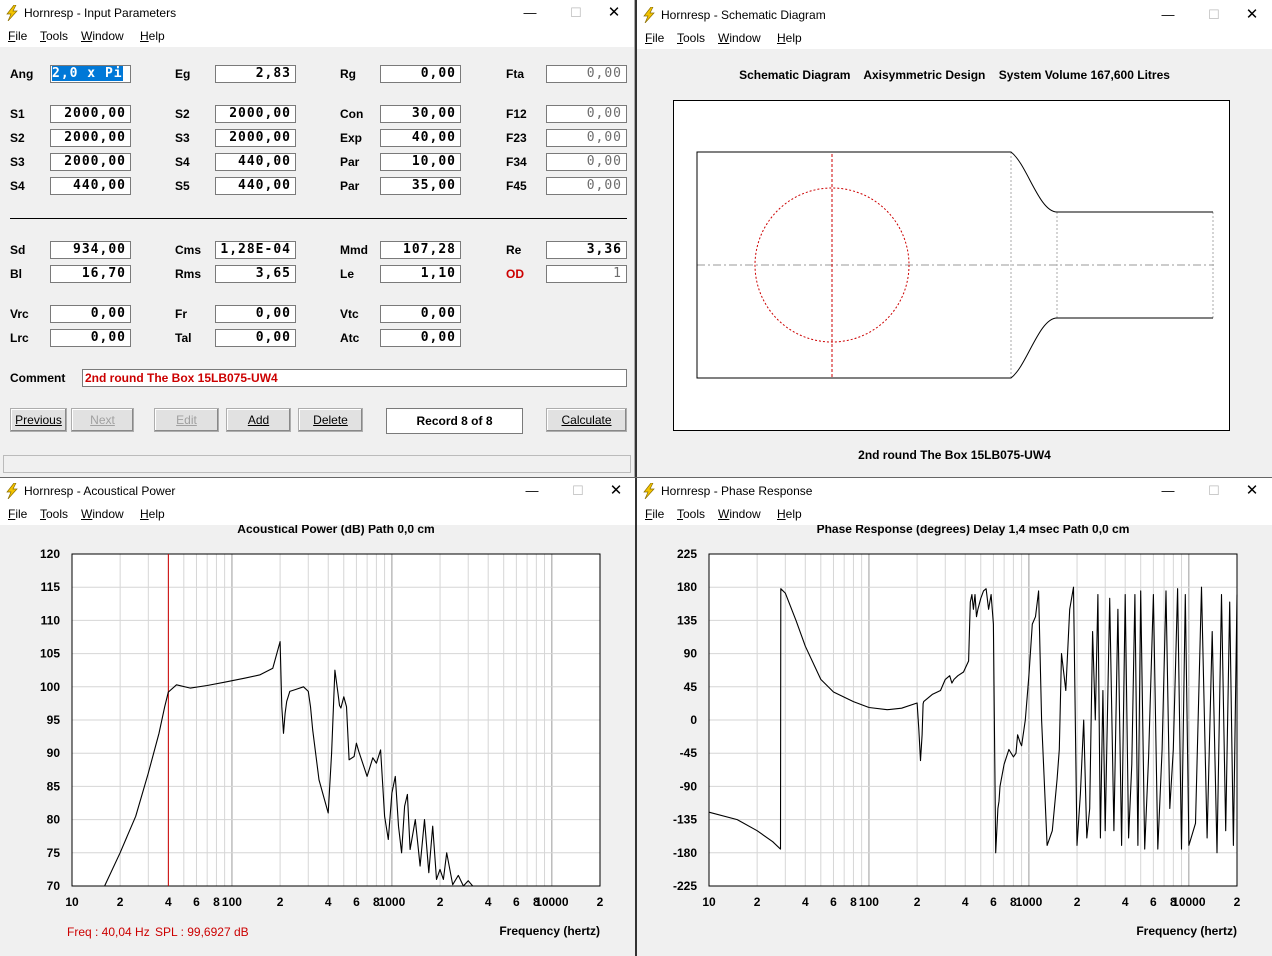 The width and height of the screenshot is (1272, 956). Describe the element at coordinates (420, 250) in the screenshot. I see `param-field-mmd: 107,28` at that location.